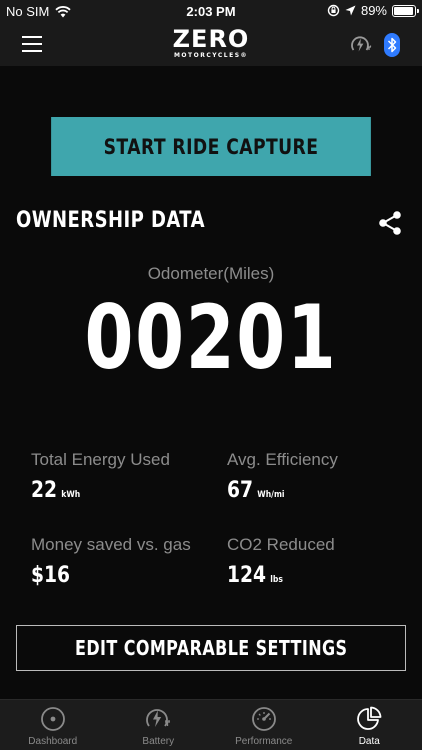 This screenshot has width=422, height=750. Describe the element at coordinates (211, 11) in the screenshot. I see `status-bar: No SIM 2:03 PM 89%` at that location.